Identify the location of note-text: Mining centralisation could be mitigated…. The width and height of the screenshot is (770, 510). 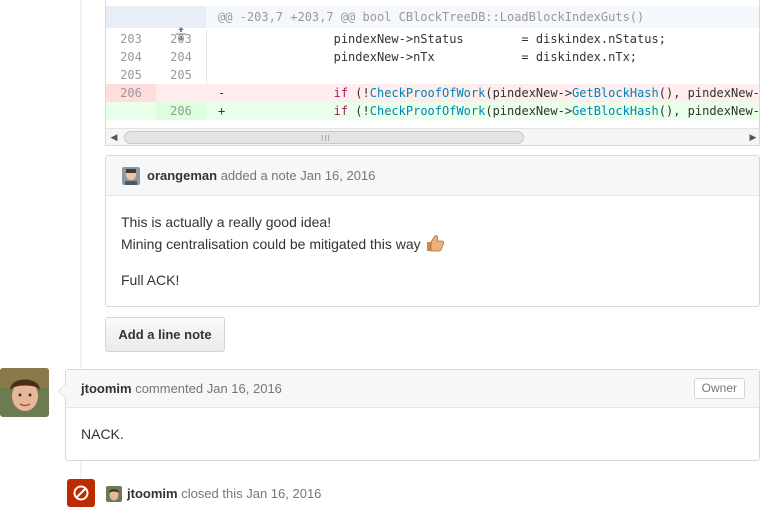
(271, 244).